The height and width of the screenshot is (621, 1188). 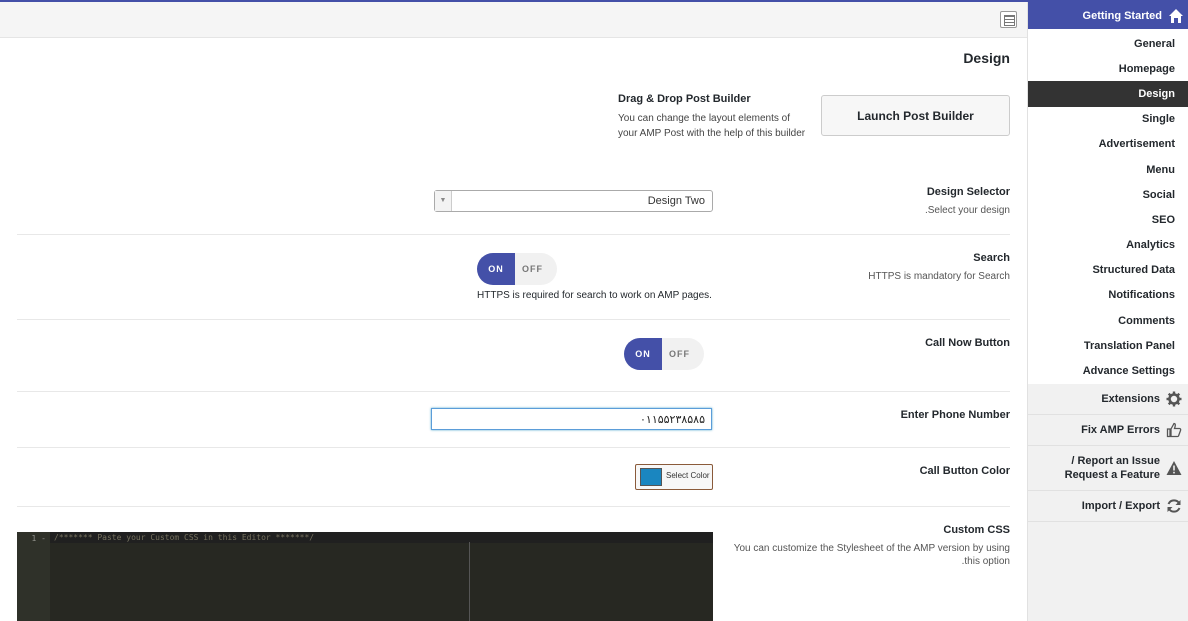 I want to click on call-now-title: Call Now Button, so click(x=967, y=343).